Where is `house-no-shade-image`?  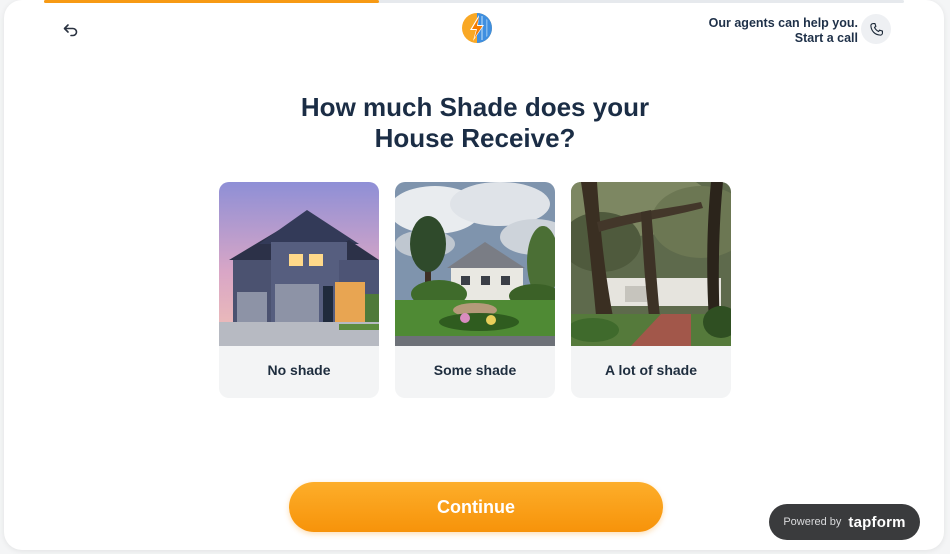 house-no-shade-image is located at coordinates (299, 264).